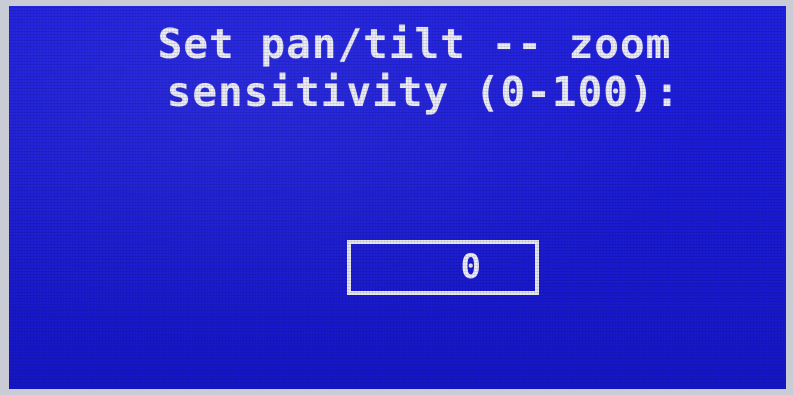 This screenshot has width=793, height=395. I want to click on prompt-line-1: Set pan/tilt -- zoom, so click(414, 44).